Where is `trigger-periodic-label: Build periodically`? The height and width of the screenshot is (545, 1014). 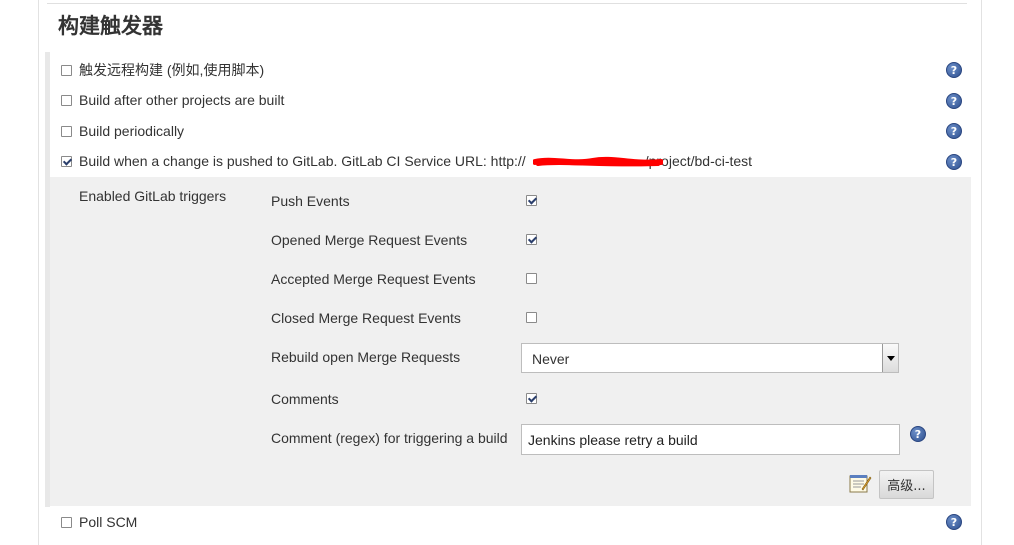 trigger-periodic-label: Build periodically is located at coordinates (132, 131).